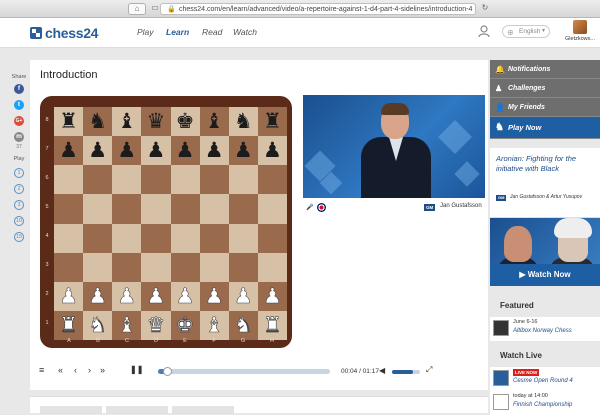  Describe the element at coordinates (212, 32) in the screenshot. I see `nav-read: Read` at that location.